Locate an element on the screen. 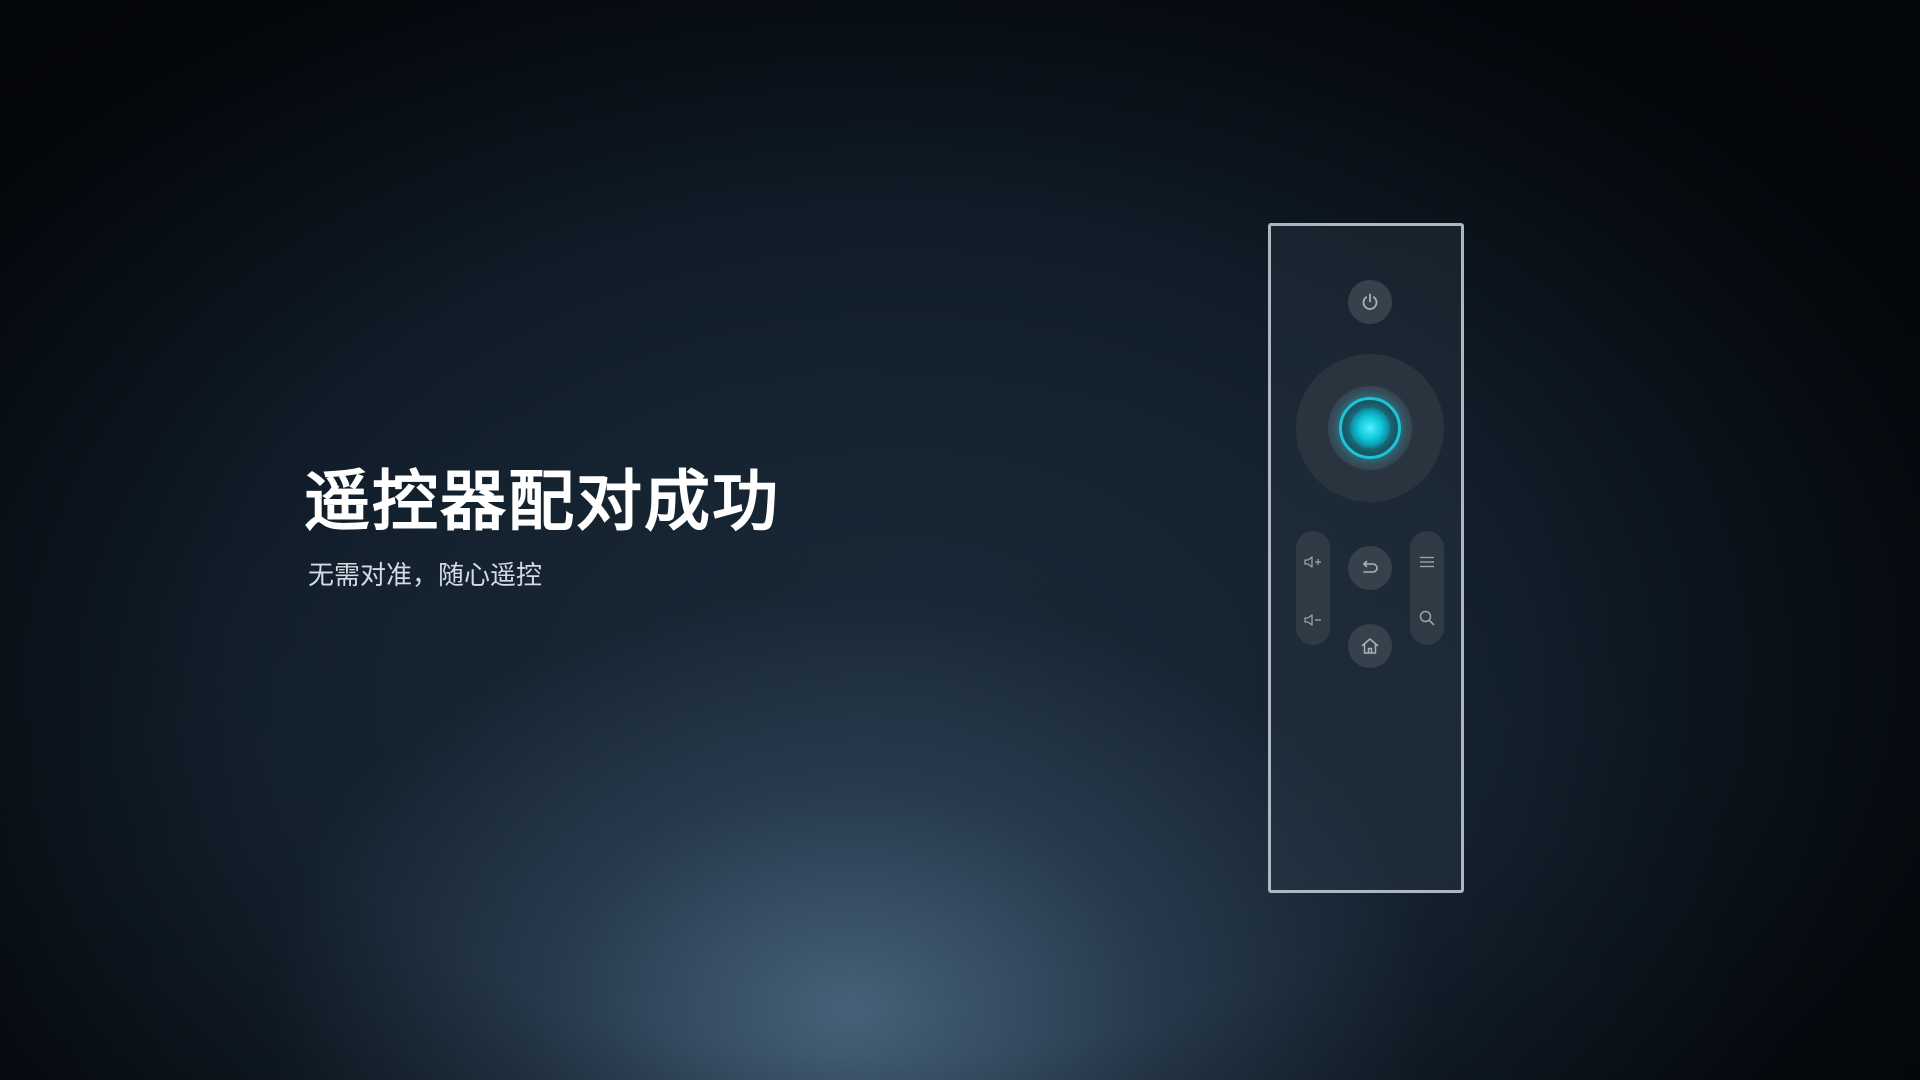 The image size is (1920, 1080). home-icon is located at coordinates (1370, 646).